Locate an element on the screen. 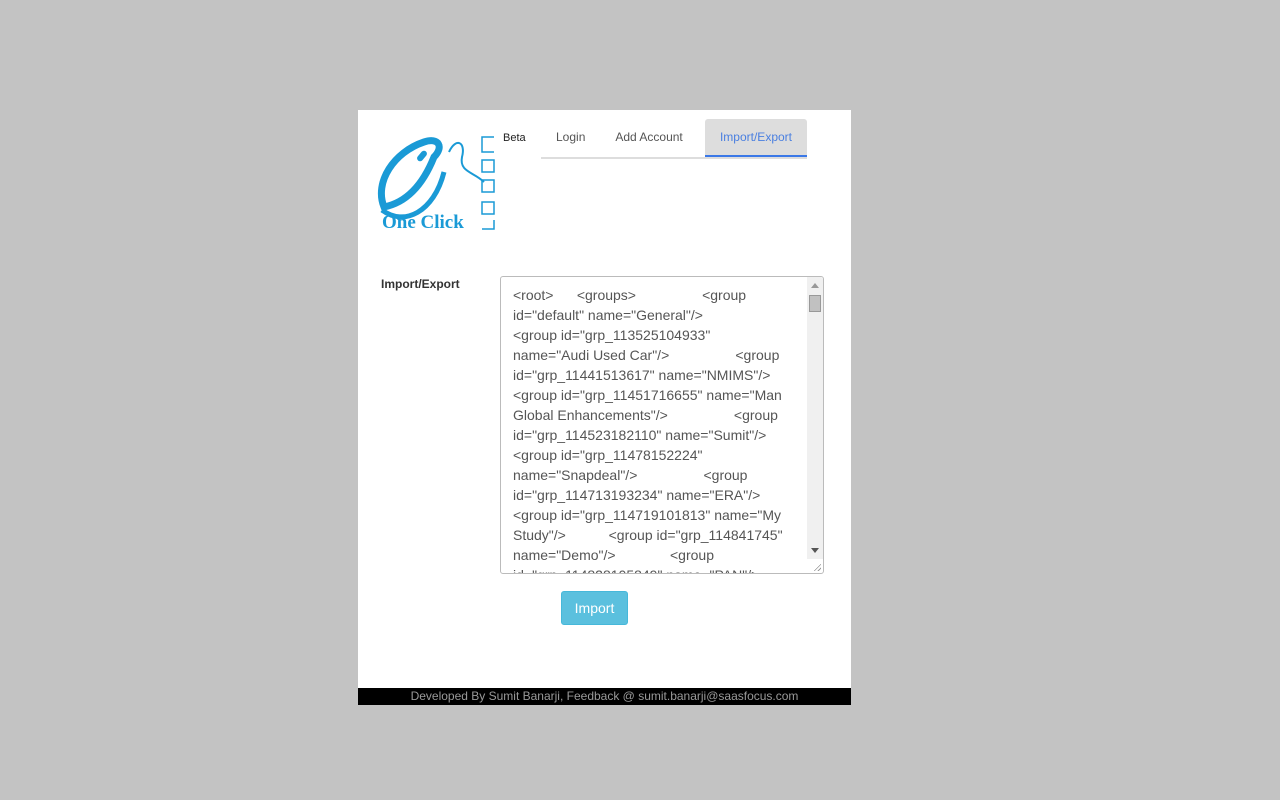 Image resolution: width=1280 pixels, height=800 pixels. textarea-line: <group id="grp_11478152224" is located at coordinates (608, 455).